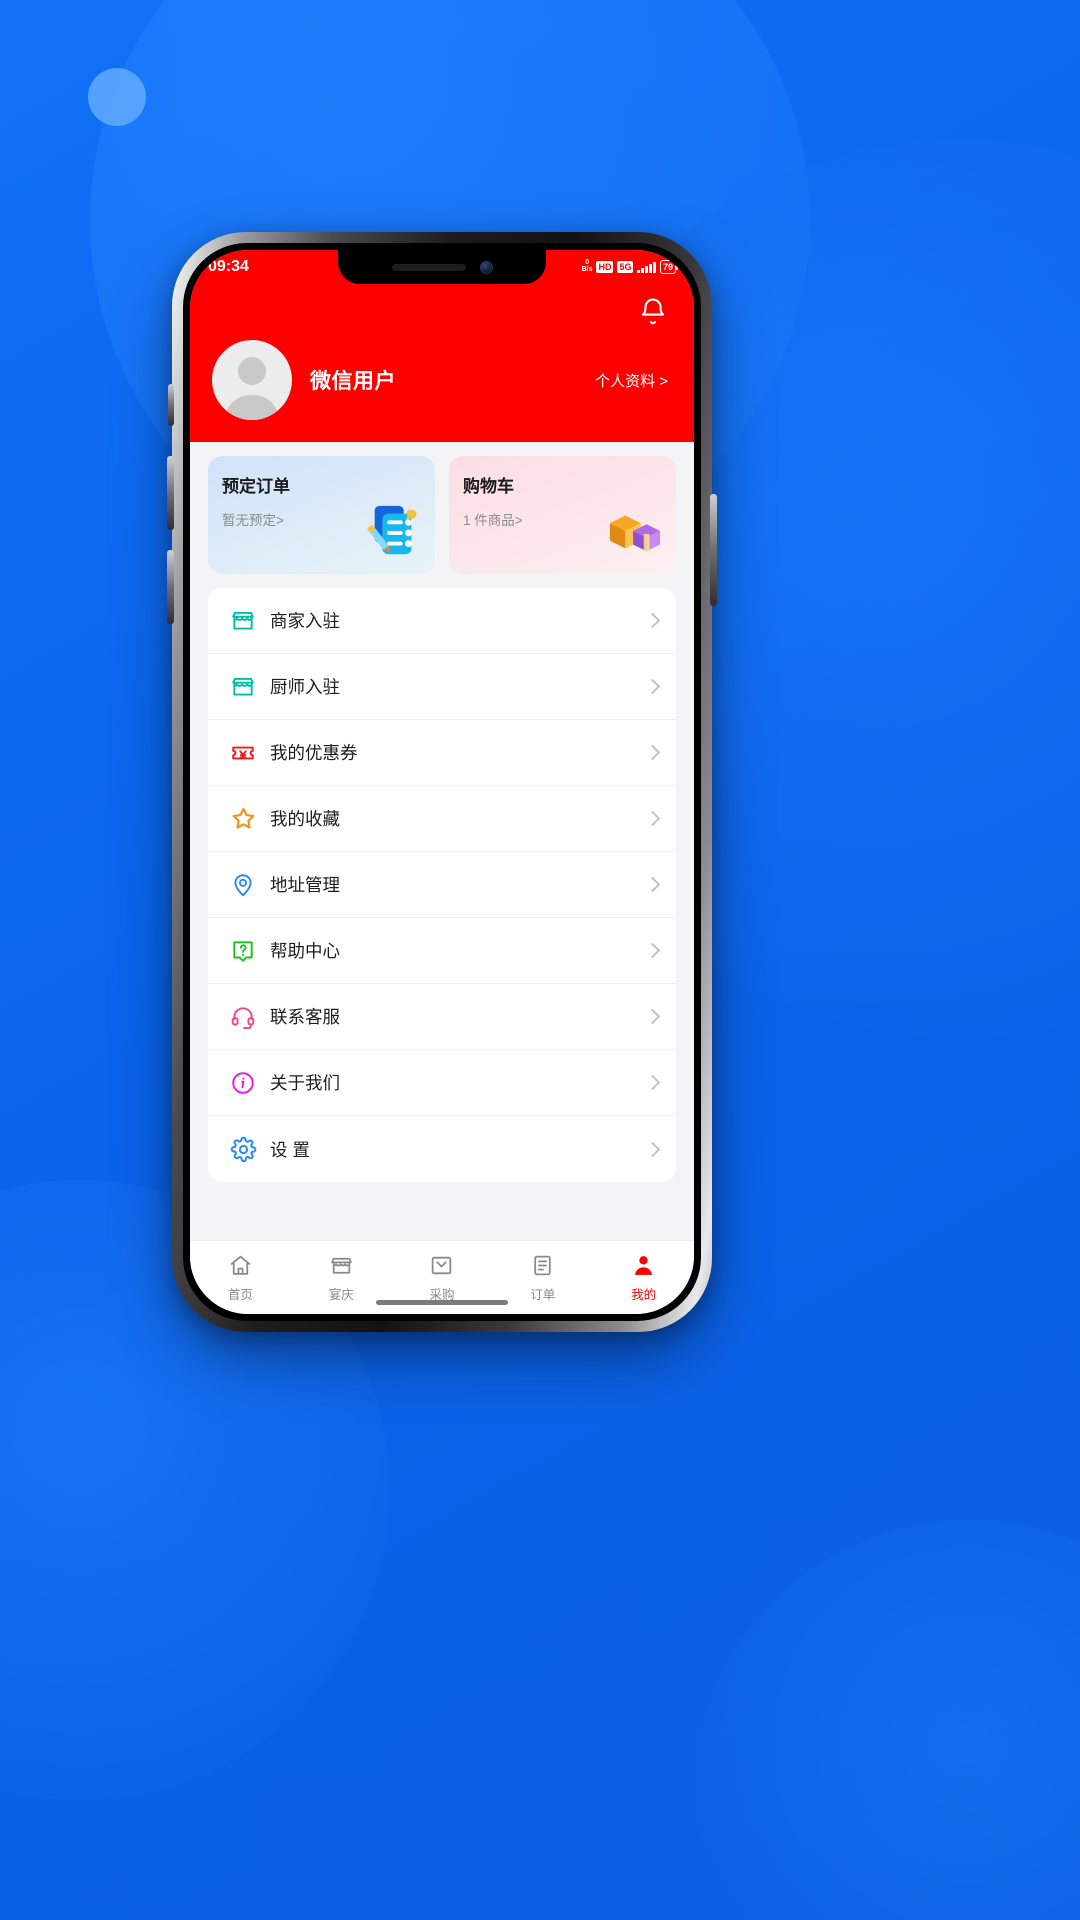  I want to click on menu-item-label: 商家入驻, so click(305, 621).